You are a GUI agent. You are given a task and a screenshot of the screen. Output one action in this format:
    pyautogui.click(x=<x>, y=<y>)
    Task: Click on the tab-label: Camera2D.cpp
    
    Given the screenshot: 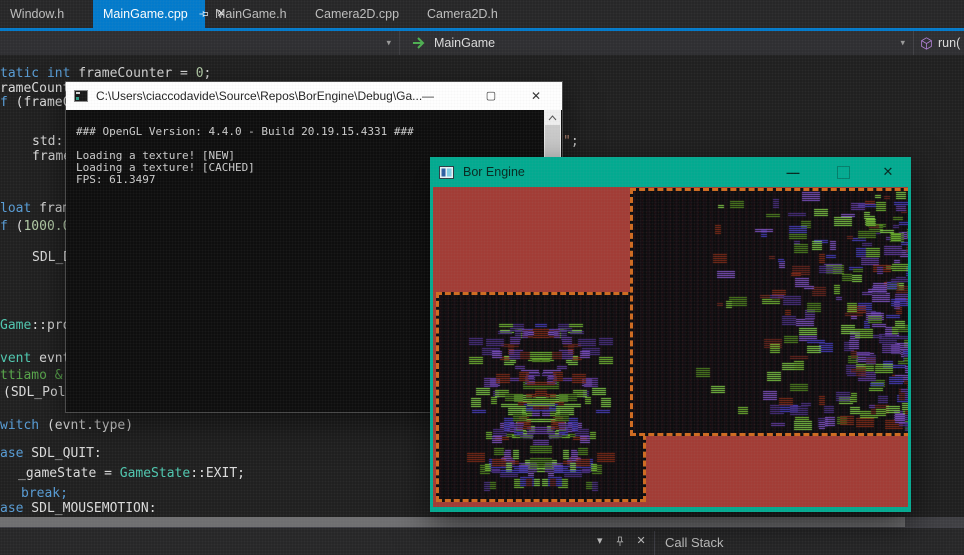 What is the action you would take?
    pyautogui.click(x=357, y=14)
    